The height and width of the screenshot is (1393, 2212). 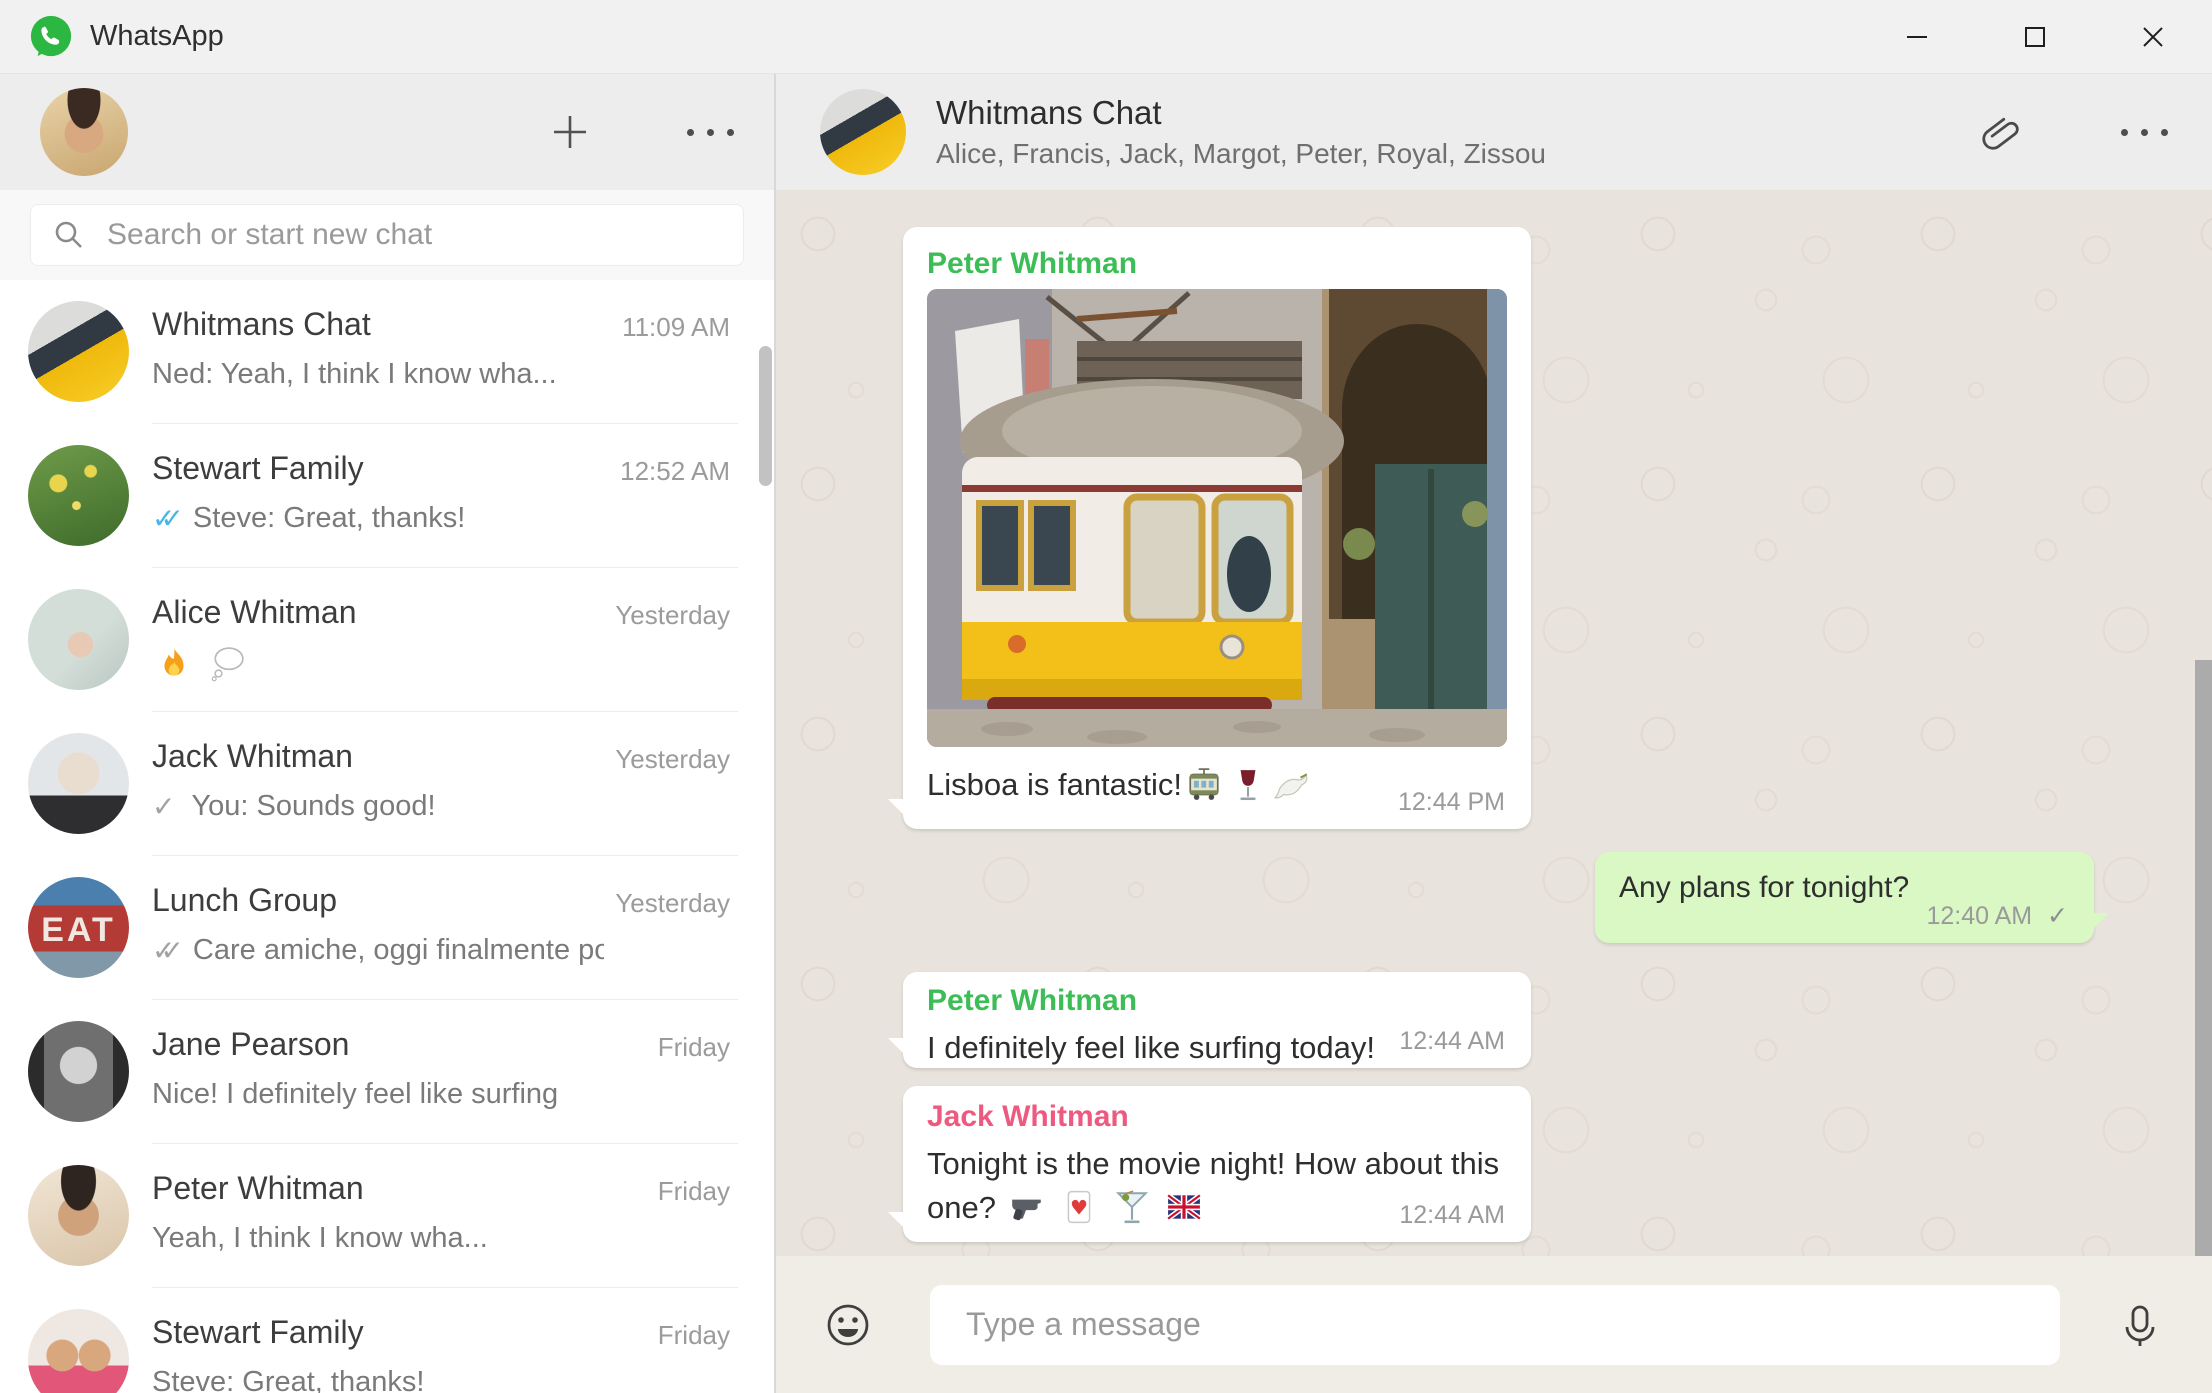 I want to click on minimize-icon, so click(x=1917, y=36).